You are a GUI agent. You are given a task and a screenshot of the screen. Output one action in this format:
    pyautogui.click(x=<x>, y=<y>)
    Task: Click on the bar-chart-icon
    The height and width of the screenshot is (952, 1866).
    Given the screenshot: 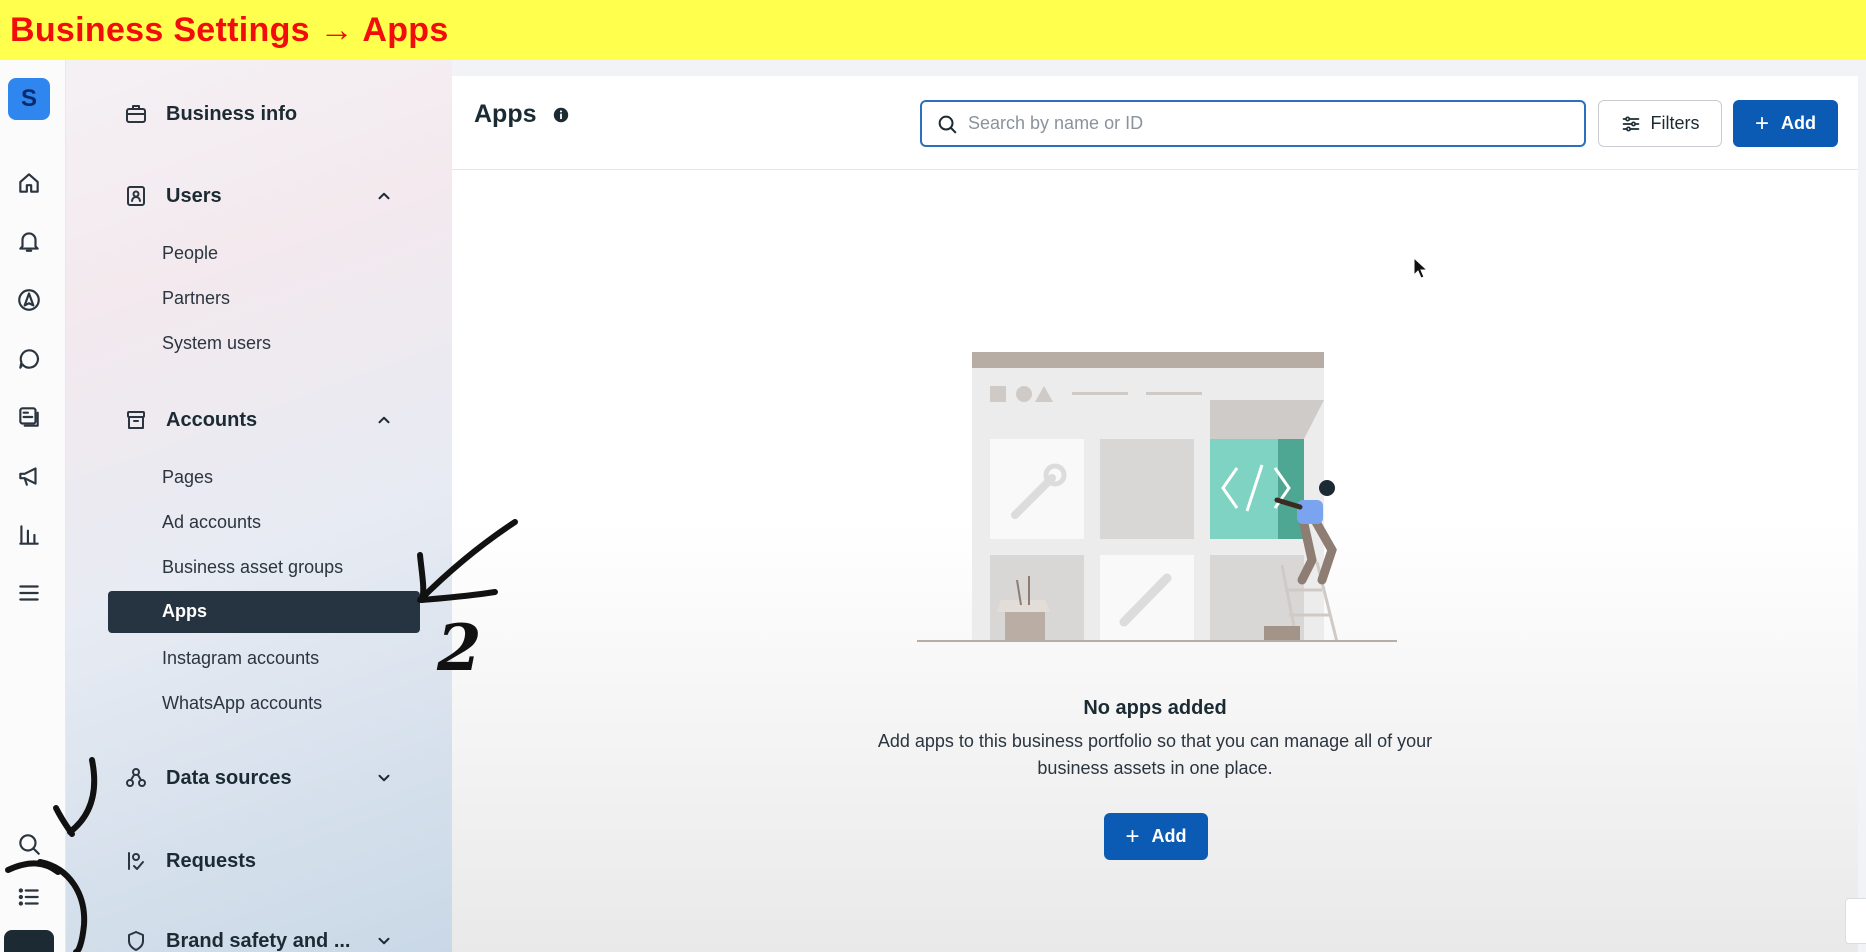 What is the action you would take?
    pyautogui.click(x=29, y=535)
    